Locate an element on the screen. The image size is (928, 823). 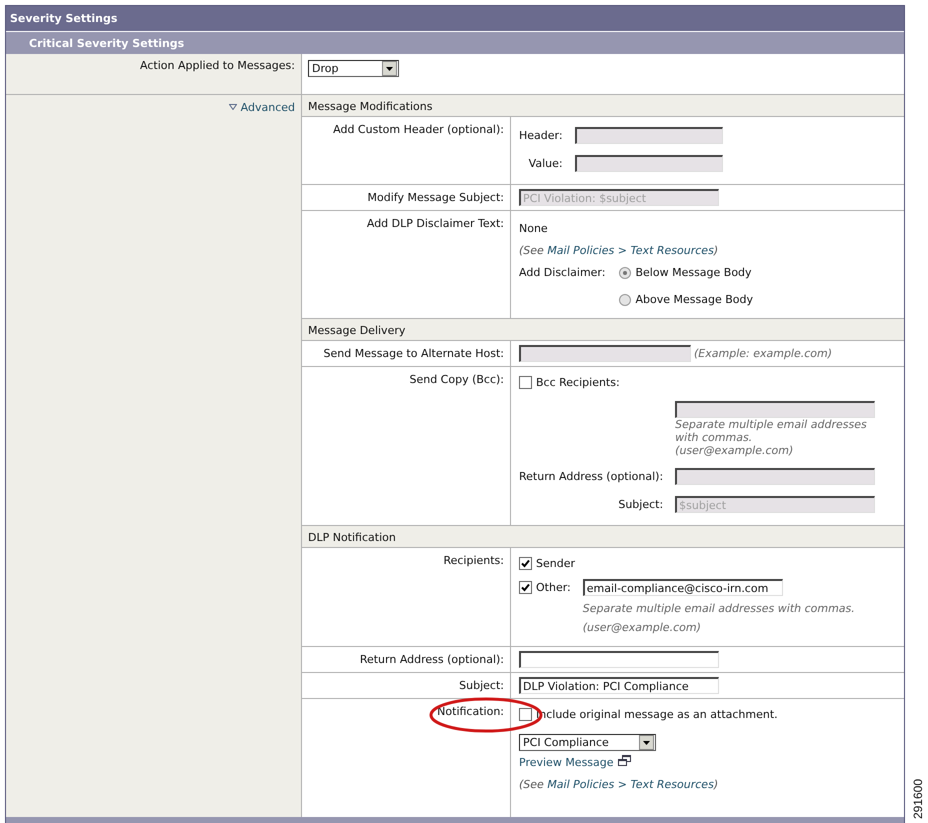
option-label: Below Message Body is located at coordinates (693, 272).